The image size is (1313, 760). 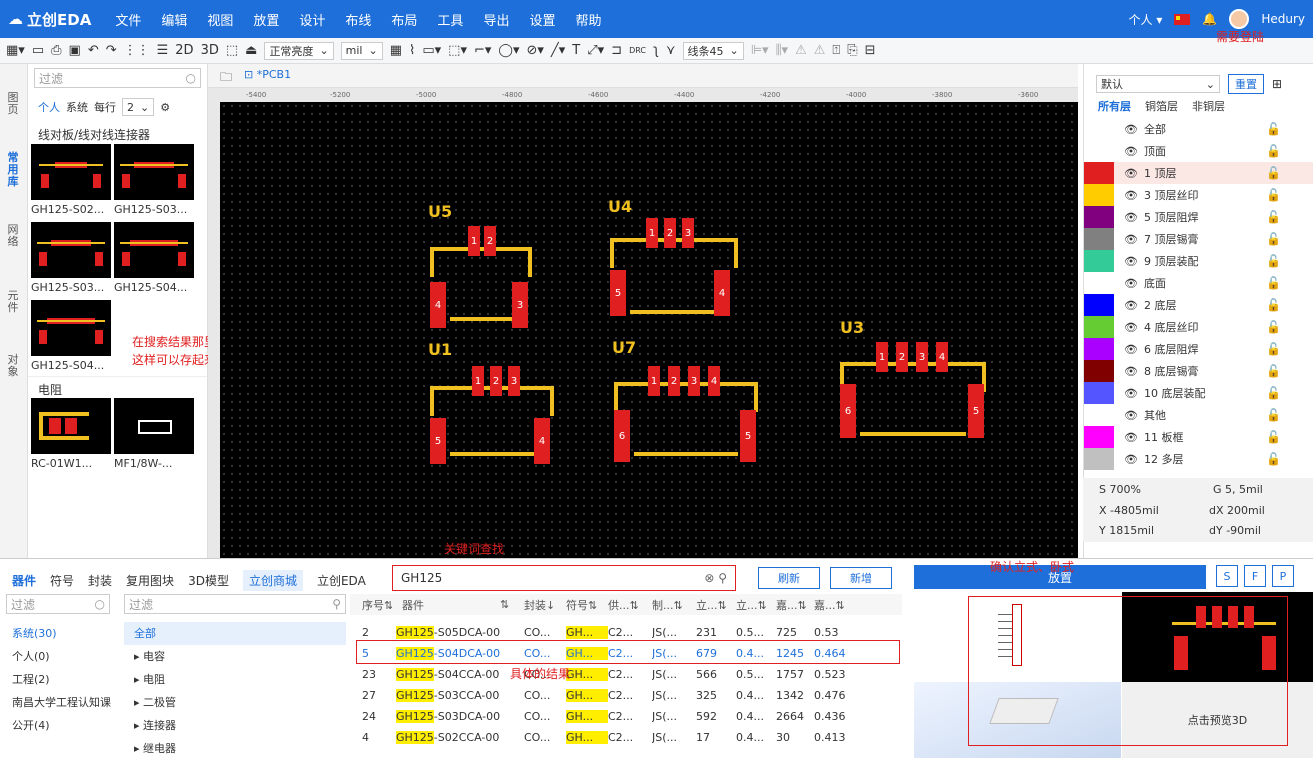 I want to click on menu-place: 放置, so click(x=266, y=19).